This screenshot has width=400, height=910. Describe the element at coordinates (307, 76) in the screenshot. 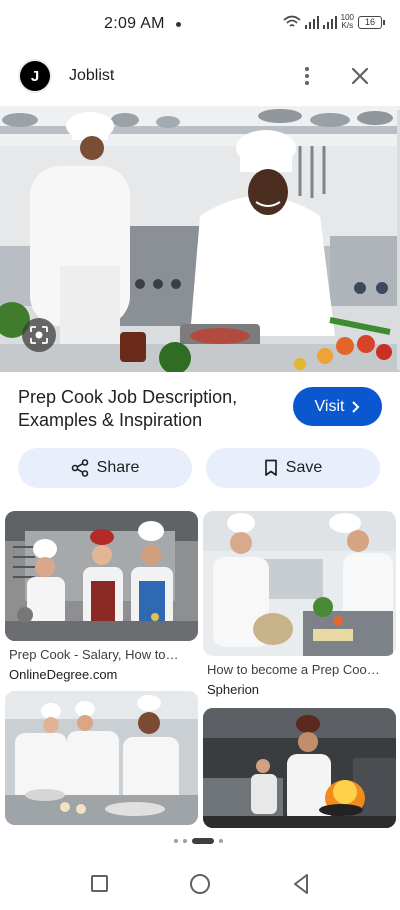

I see `more-vert-icon` at that location.